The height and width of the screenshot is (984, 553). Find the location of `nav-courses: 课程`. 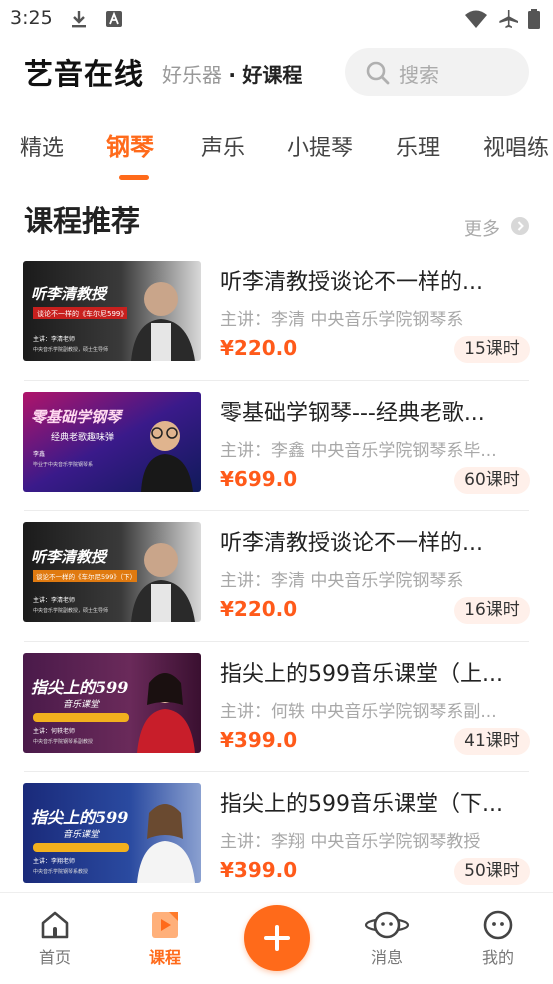

nav-courses: 课程 is located at coordinates (165, 938).